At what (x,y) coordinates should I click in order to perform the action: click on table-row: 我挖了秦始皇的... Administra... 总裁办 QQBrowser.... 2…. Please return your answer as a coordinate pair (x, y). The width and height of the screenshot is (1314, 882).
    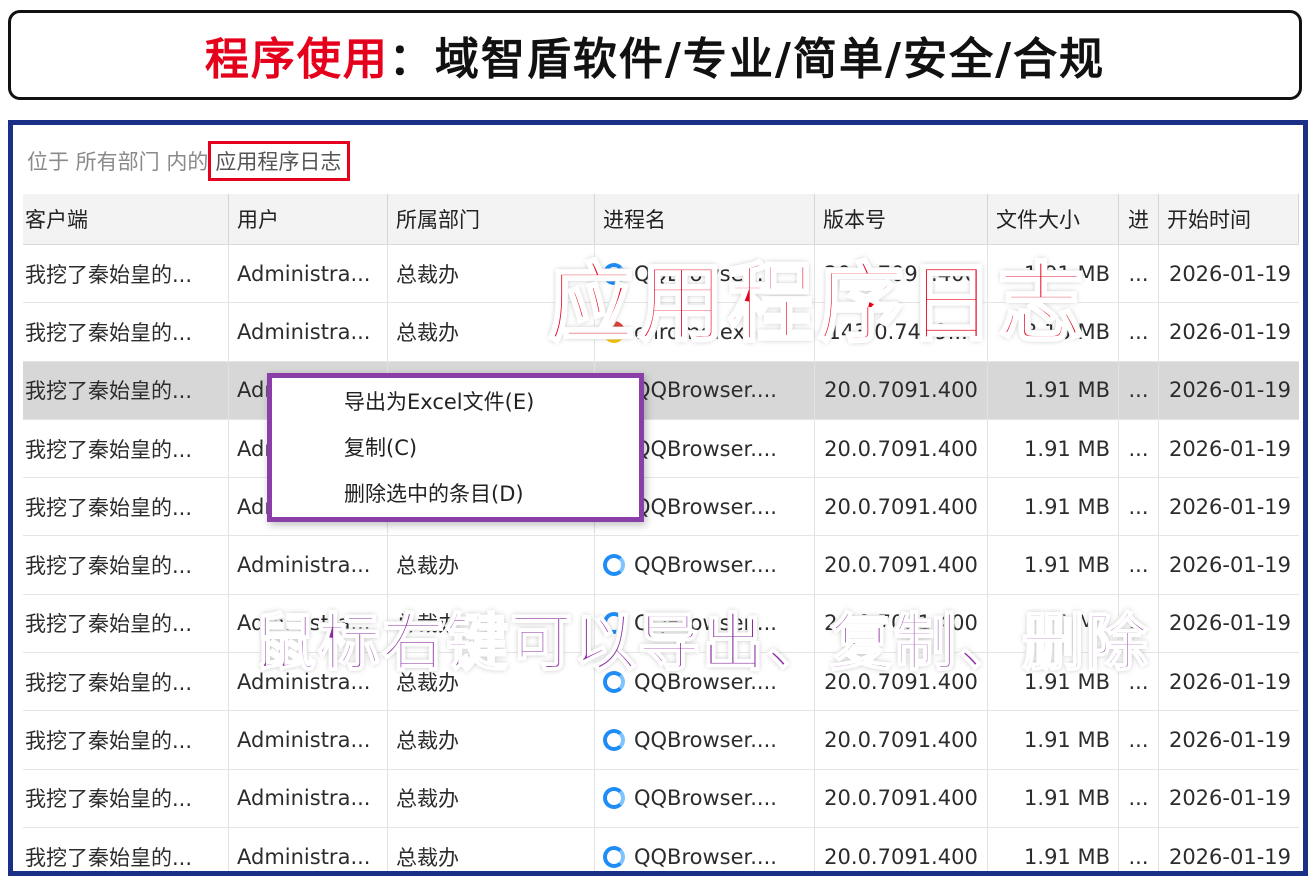
    Looking at the image, I should click on (661, 798).